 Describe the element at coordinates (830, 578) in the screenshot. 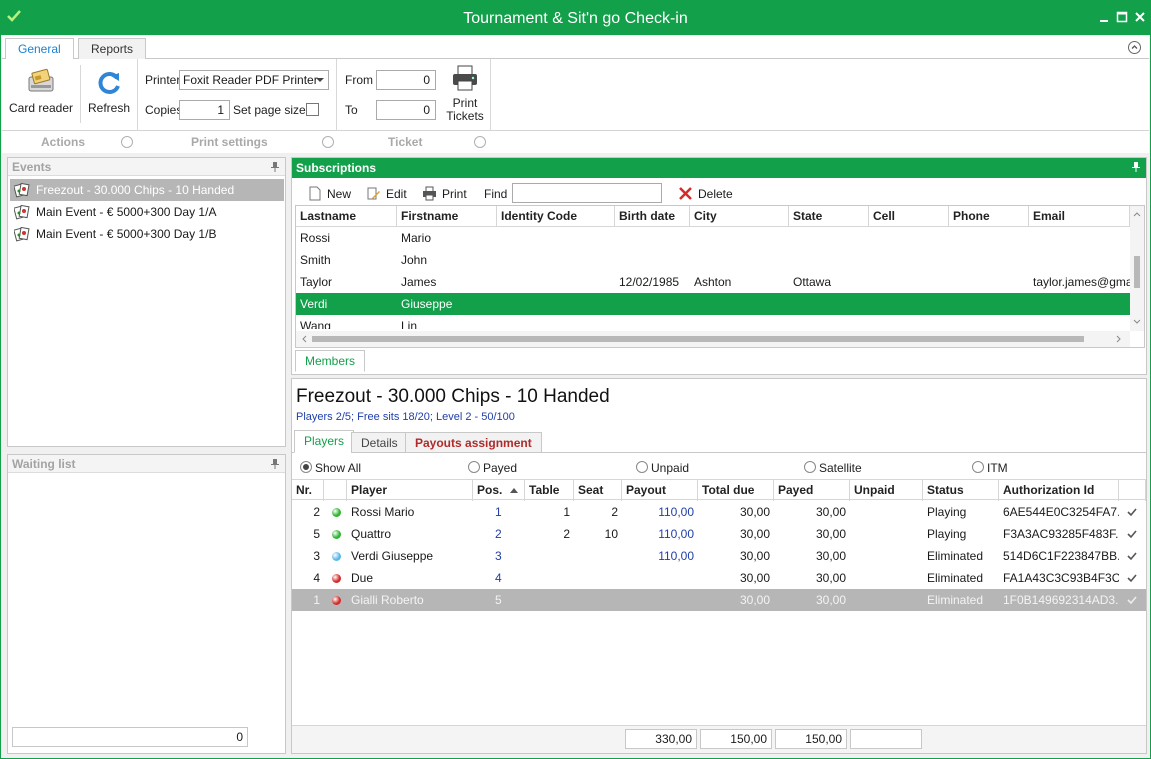

I see `cell-payed: 30,00` at that location.